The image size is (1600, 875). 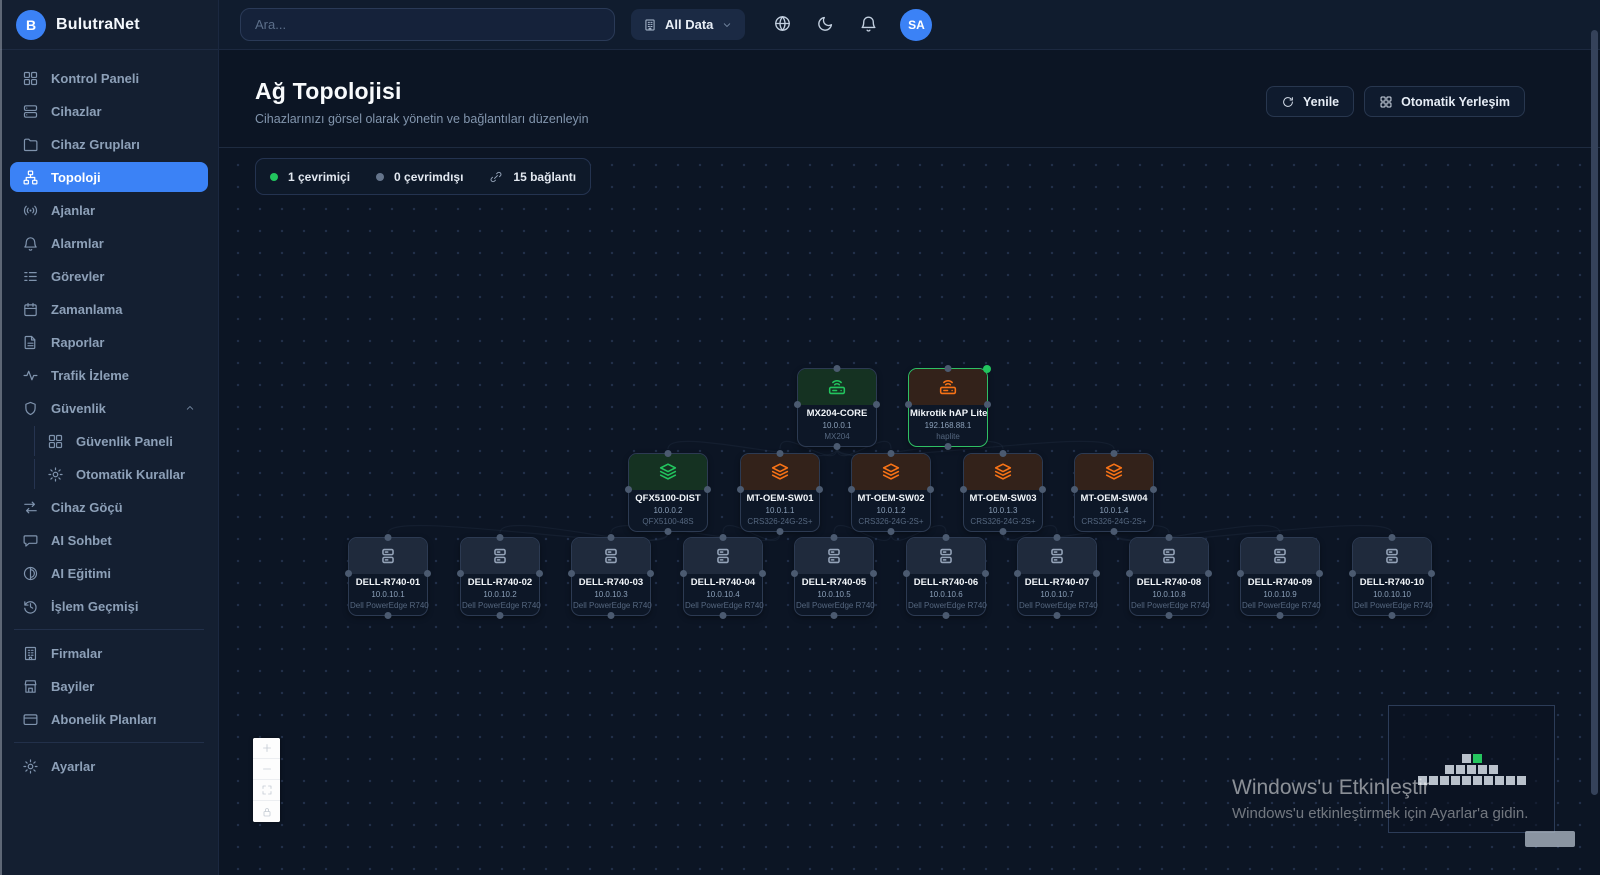 I want to click on sidebar-item-otomatik-kurallar: Otomatik Kurallar, so click(x=121, y=474).